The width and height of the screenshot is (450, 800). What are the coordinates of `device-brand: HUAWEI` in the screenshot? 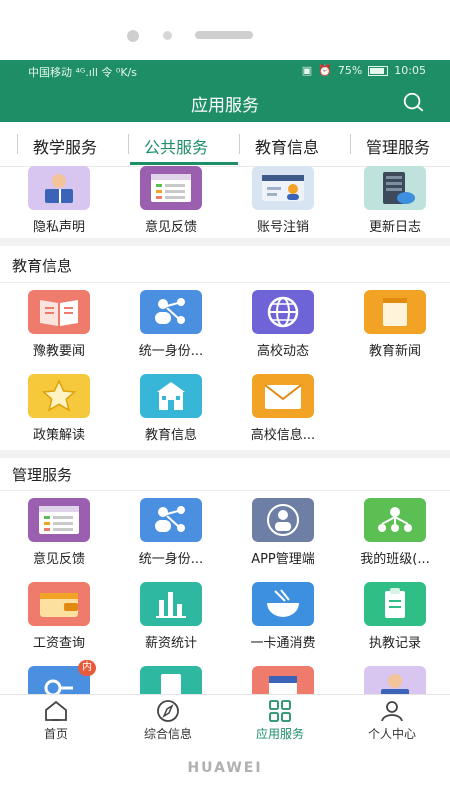 It's located at (225, 768).